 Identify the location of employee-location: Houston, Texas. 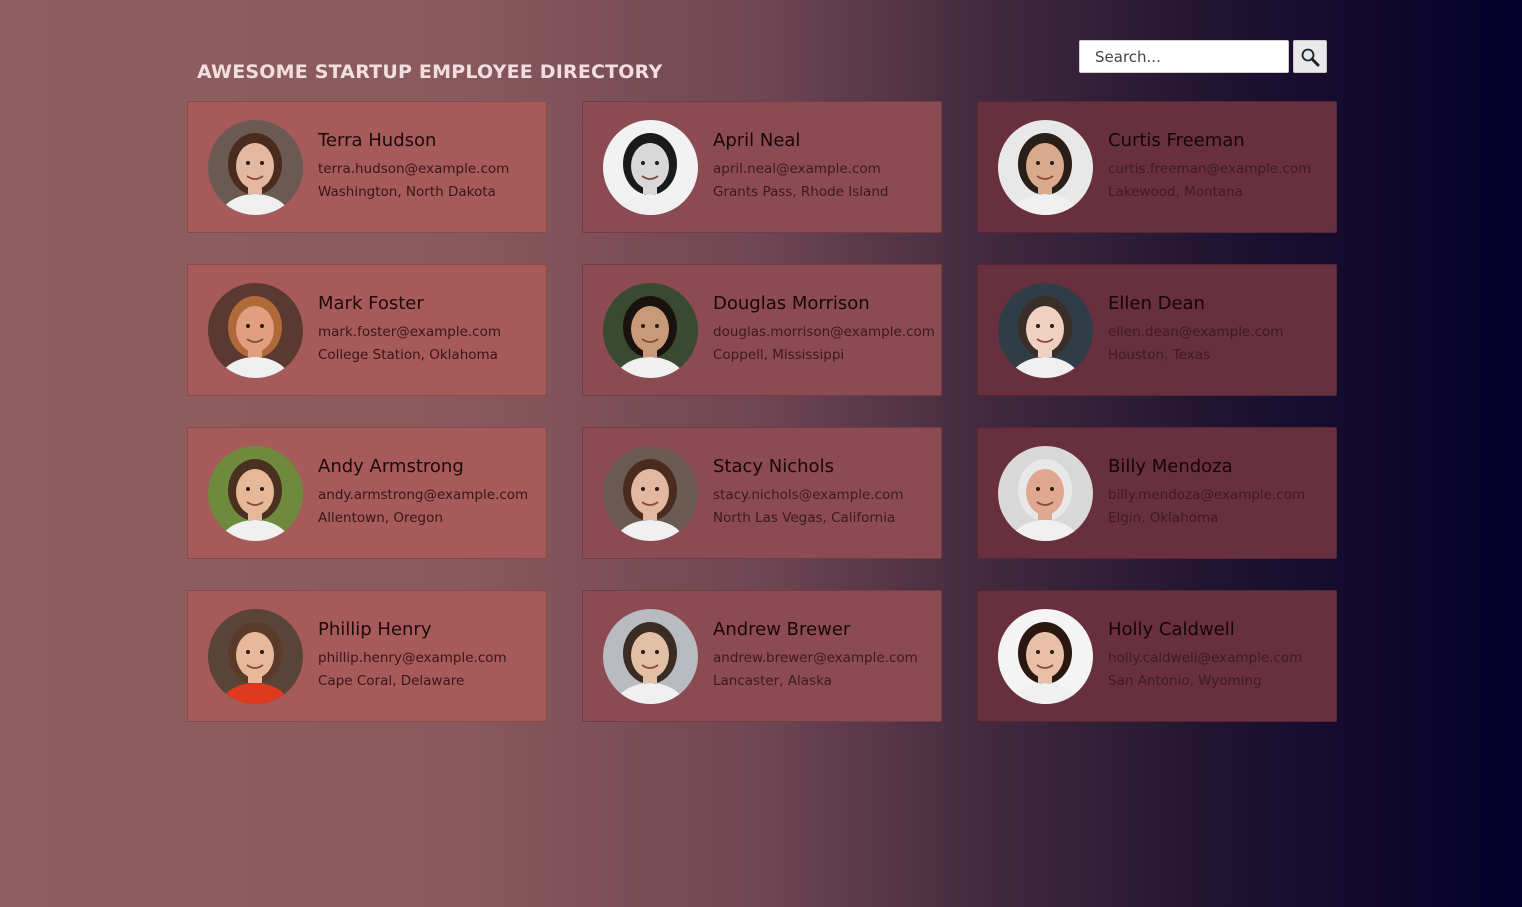
(1159, 355).